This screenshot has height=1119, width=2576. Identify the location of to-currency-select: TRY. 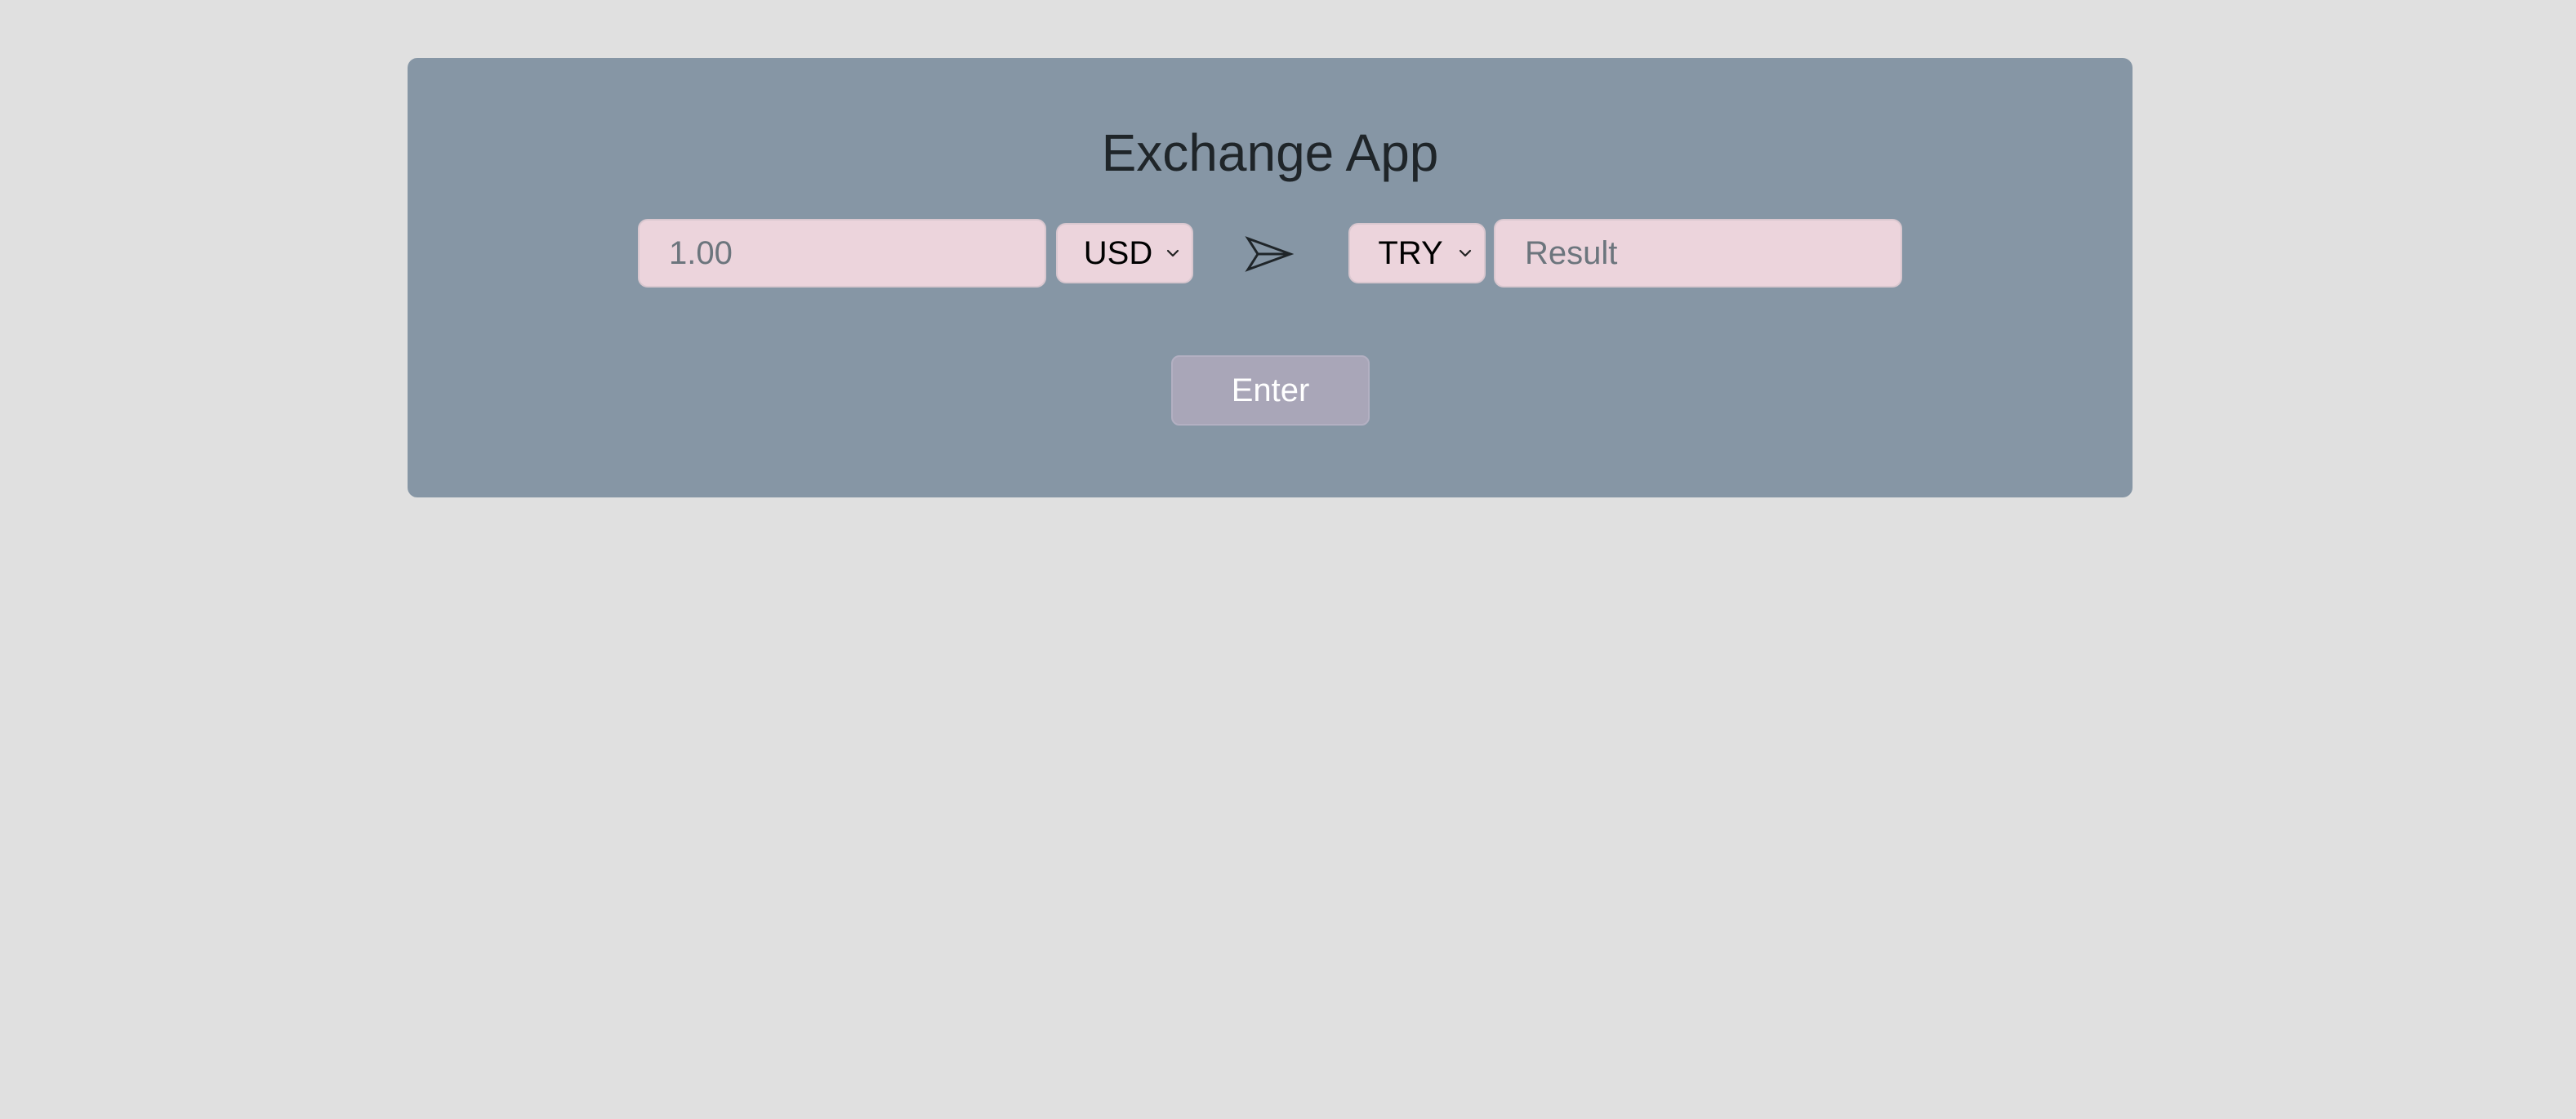
(1417, 253).